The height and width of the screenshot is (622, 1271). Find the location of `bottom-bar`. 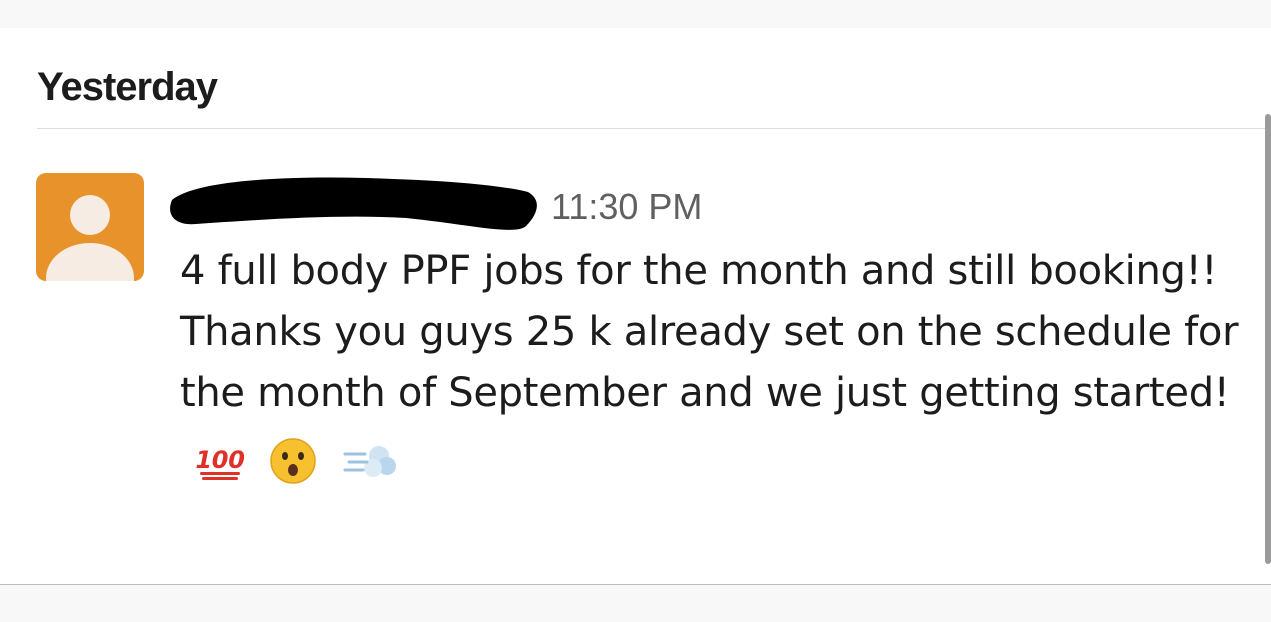

bottom-bar is located at coordinates (635, 603).